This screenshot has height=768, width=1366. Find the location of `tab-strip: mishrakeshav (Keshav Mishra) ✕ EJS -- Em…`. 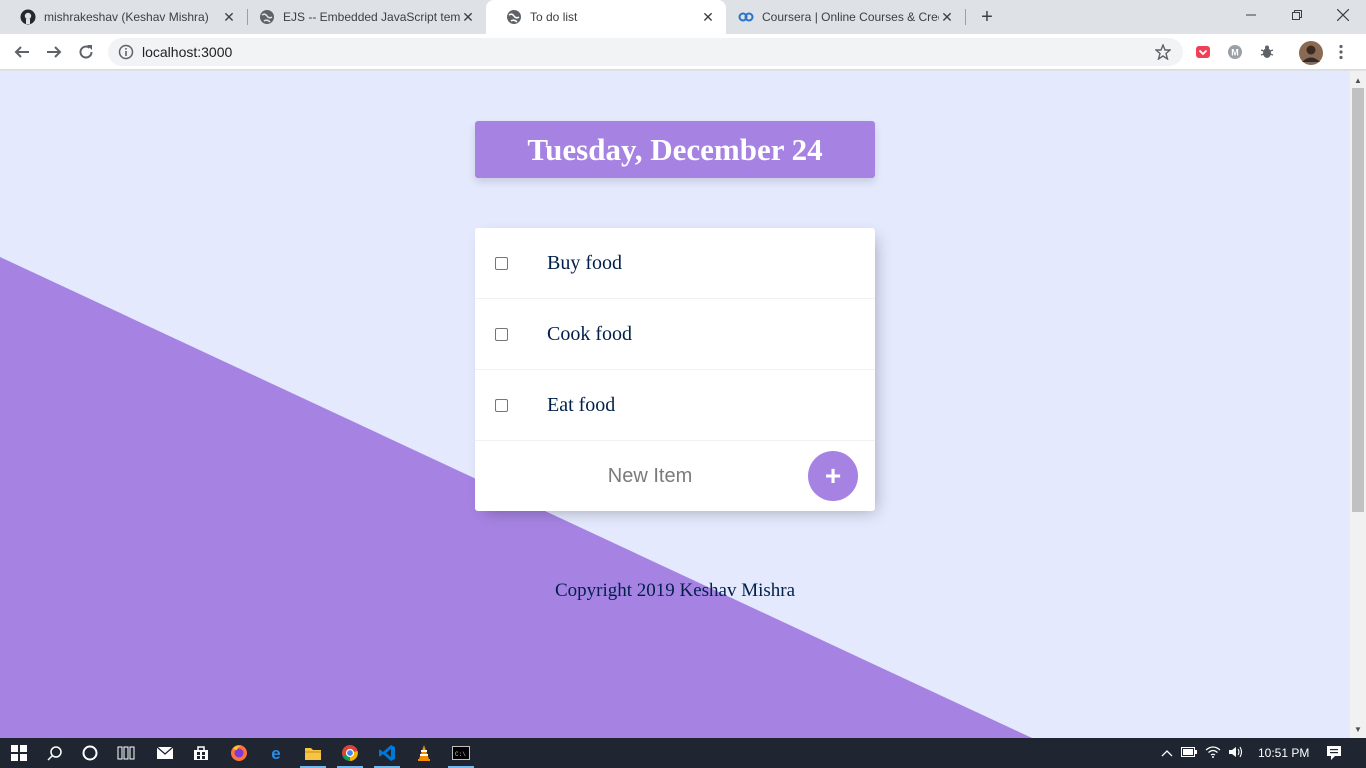

tab-strip: mishrakeshav (Keshav Mishra) ✕ EJS -- Em… is located at coordinates (683, 17).